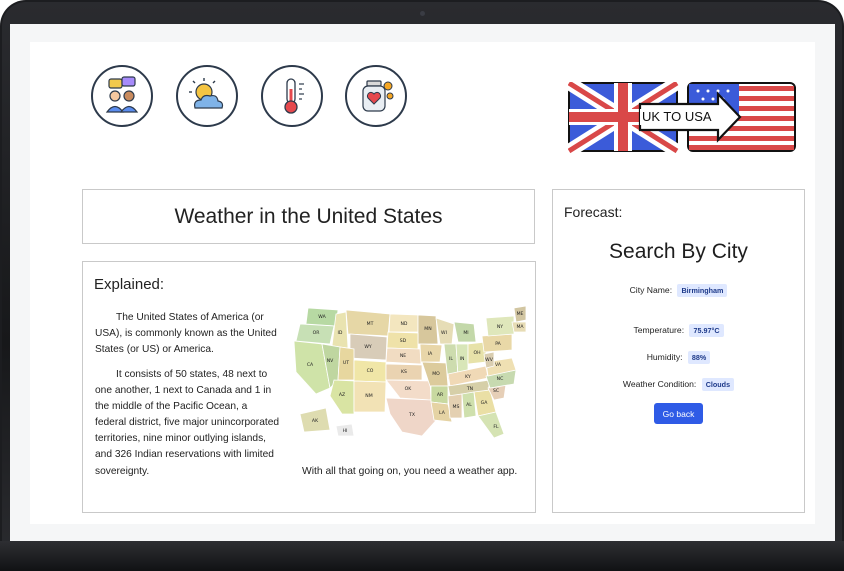 The width and height of the screenshot is (844, 571). I want to click on temperature-row: Temperature: 75.97°C, so click(678, 330).